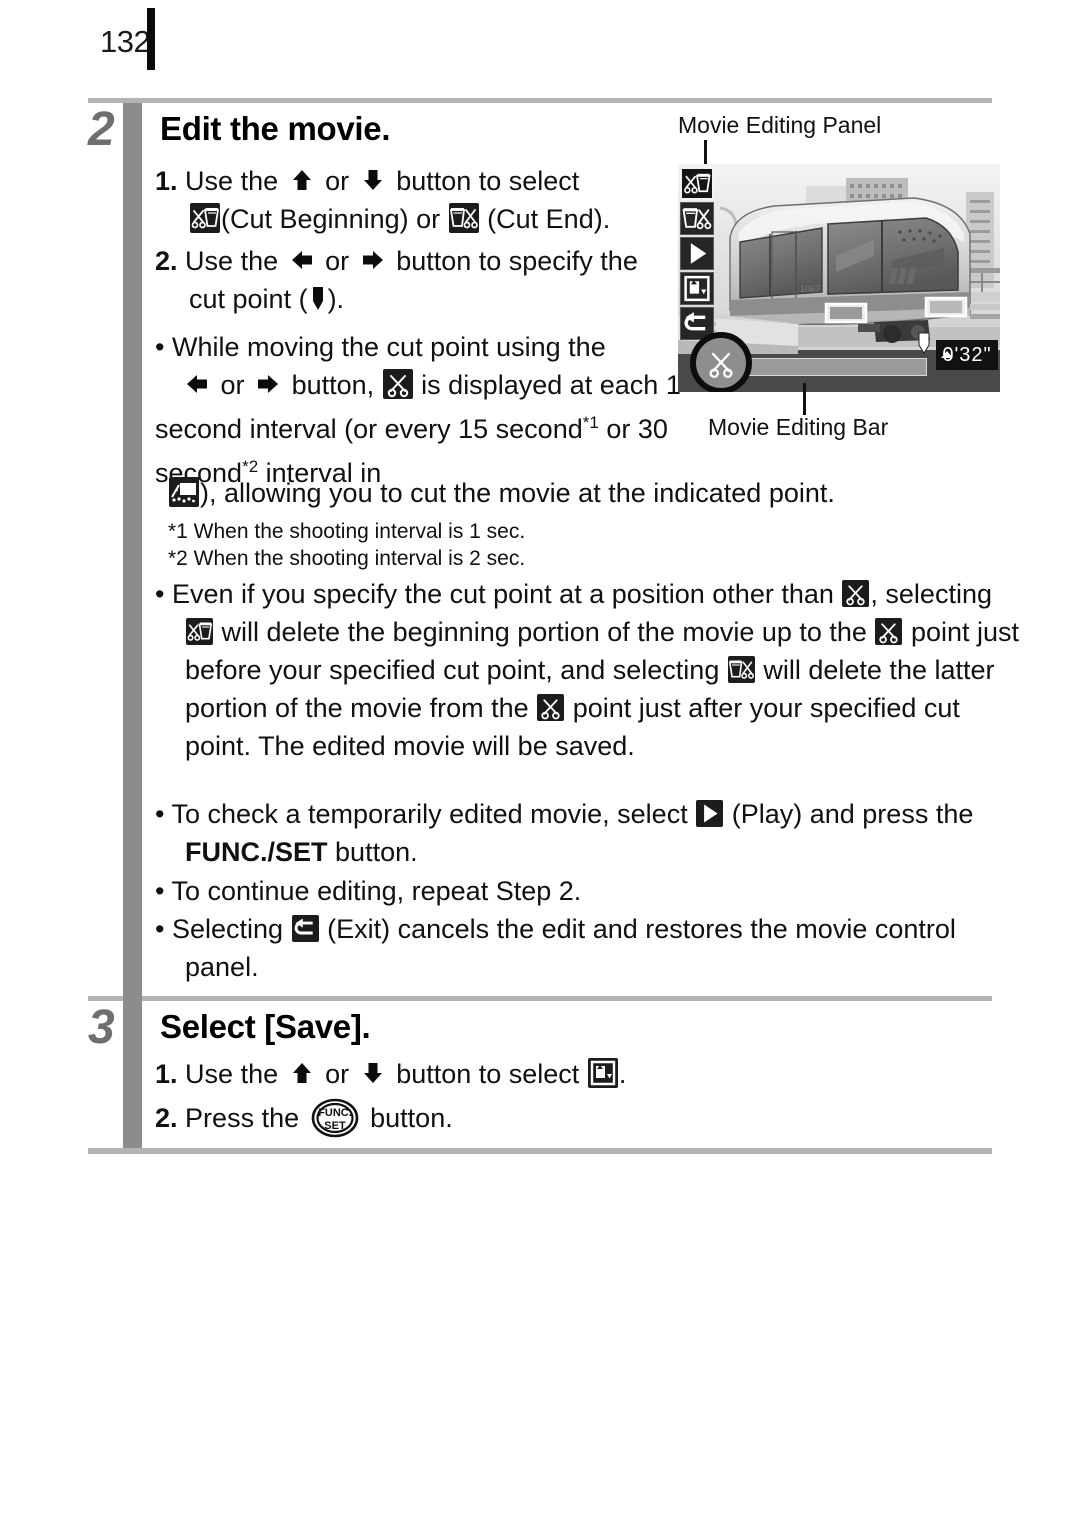  Describe the element at coordinates (590, 422) in the screenshot. I see `footnote-ref: *1` at that location.